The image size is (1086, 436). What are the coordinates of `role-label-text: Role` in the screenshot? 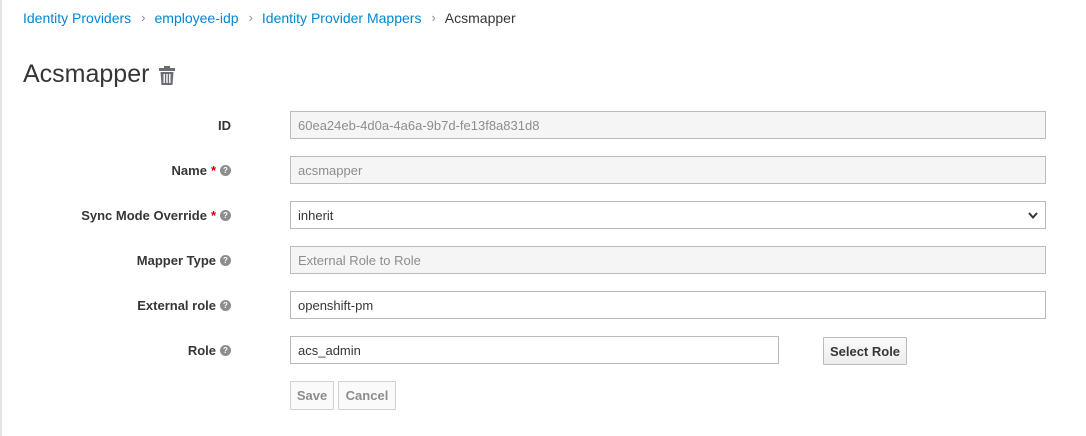 It's located at (201, 350).